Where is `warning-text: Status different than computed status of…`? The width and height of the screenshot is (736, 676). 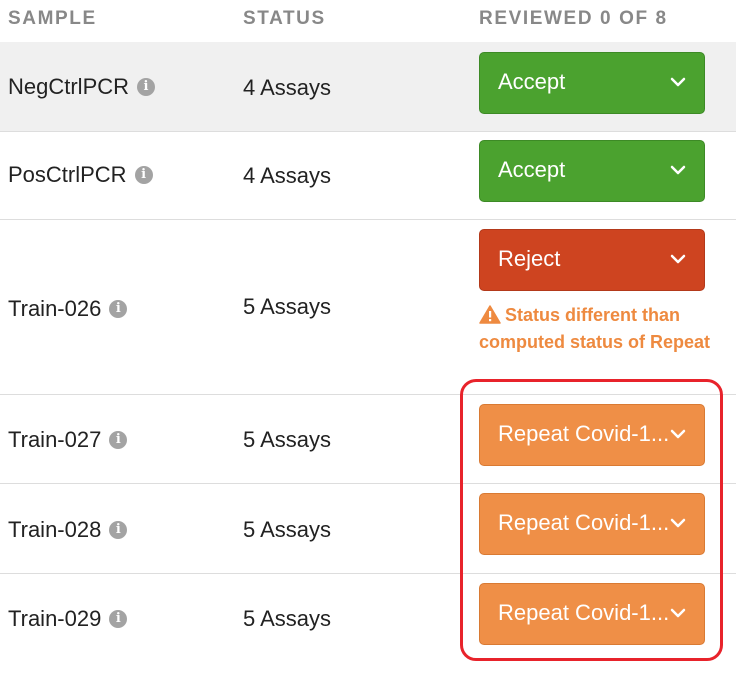 warning-text: Status different than computed status of… is located at coordinates (595, 328).